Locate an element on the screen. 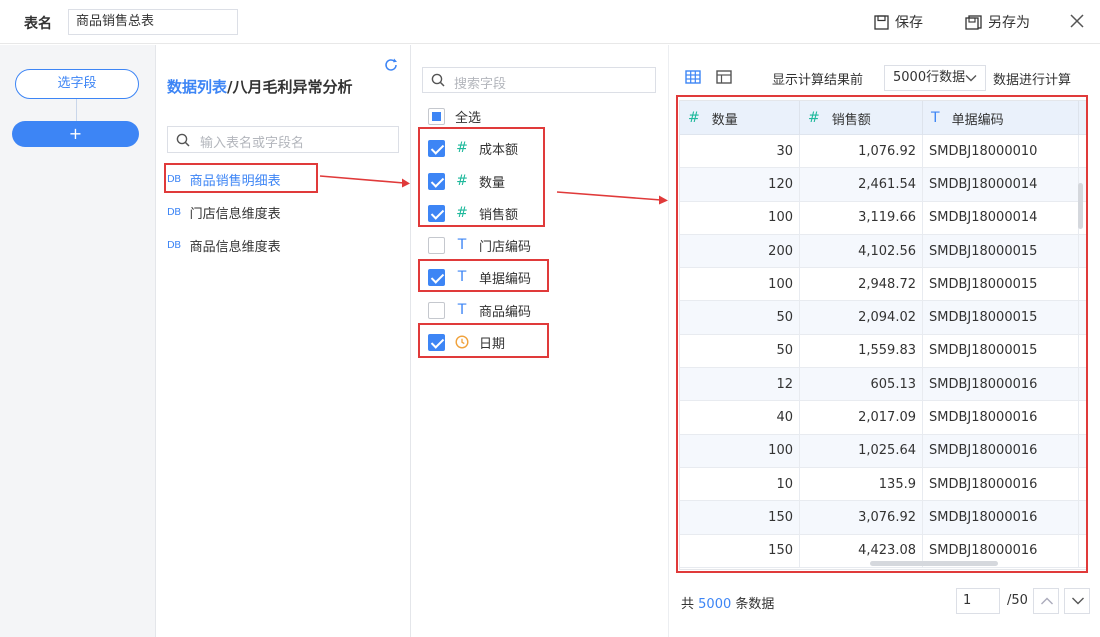 The height and width of the screenshot is (637, 1100). table-name-input: 商品销售总表 is located at coordinates (153, 22).